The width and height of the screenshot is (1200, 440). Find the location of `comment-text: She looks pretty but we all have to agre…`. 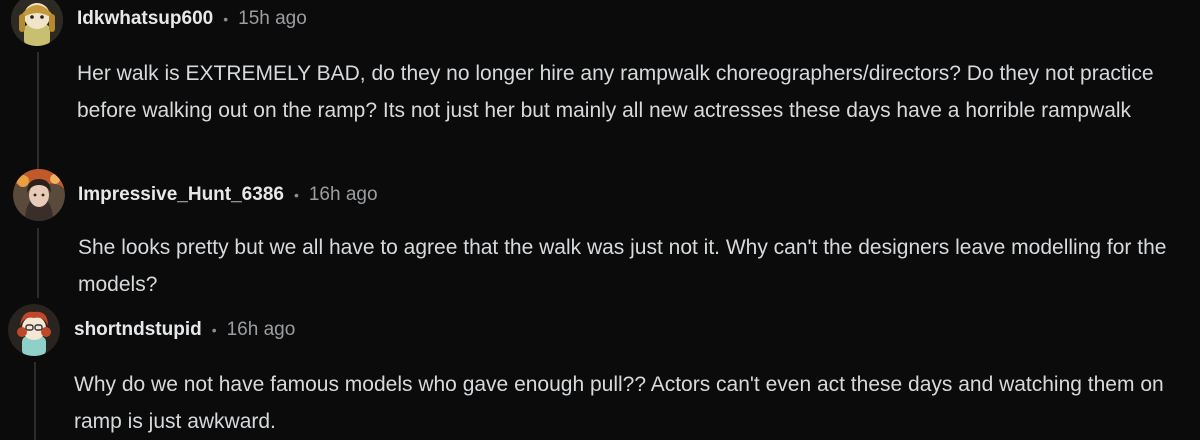

comment-text: She looks pretty but we all have to agre… is located at coordinates (622, 266).